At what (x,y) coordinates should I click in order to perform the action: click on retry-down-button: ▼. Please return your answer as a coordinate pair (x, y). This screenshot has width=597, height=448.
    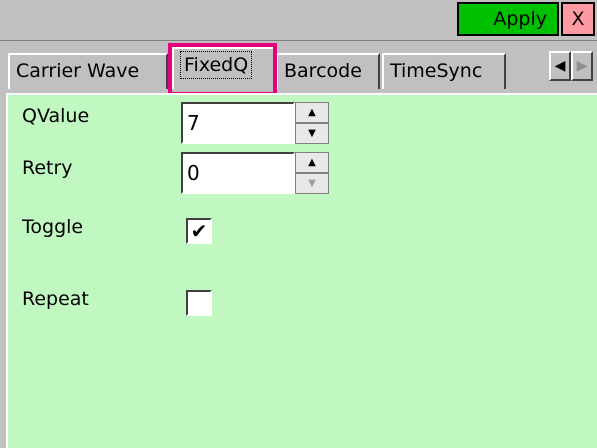
    Looking at the image, I should click on (312, 183).